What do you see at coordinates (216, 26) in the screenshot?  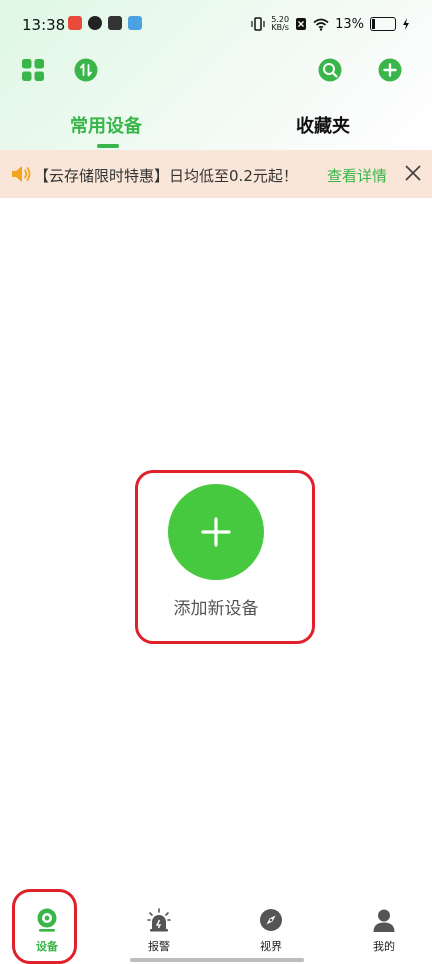 I see `status-bar: 13:38 5.20 KB/s 13%` at bounding box center [216, 26].